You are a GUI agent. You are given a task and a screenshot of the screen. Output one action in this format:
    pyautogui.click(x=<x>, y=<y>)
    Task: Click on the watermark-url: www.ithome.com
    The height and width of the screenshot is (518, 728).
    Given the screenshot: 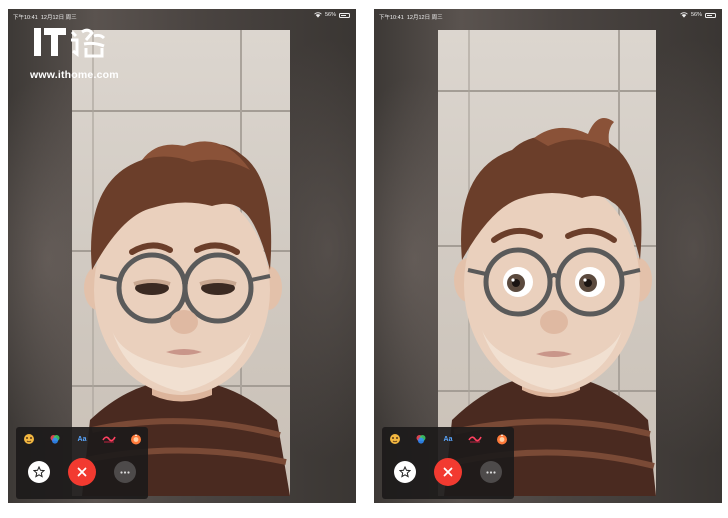 What is the action you would take?
    pyautogui.click(x=74, y=75)
    